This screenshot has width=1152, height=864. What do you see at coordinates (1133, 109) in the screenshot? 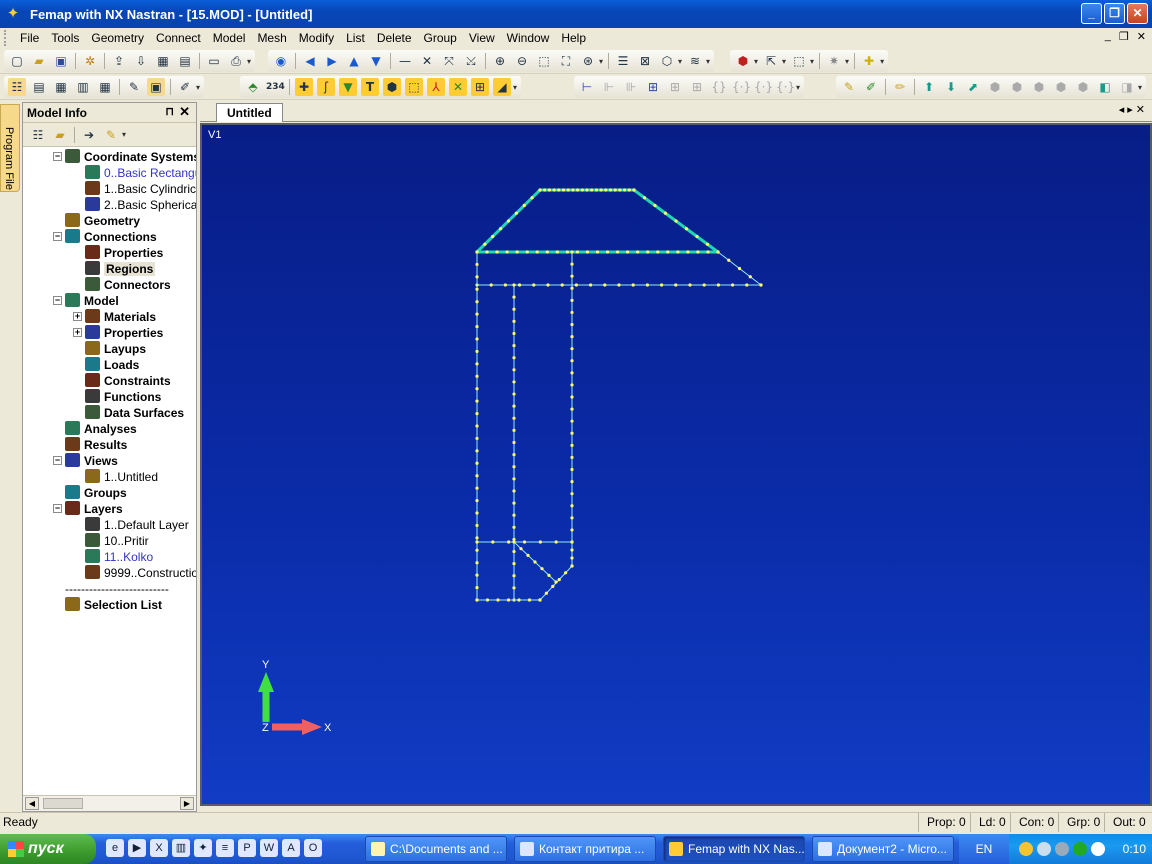
I see `tab-nav: ◂▸✕` at bounding box center [1133, 109].